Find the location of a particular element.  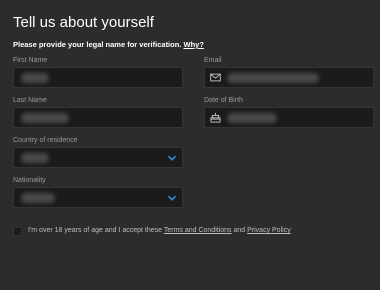

first-name-label: First Name is located at coordinates (30, 60).